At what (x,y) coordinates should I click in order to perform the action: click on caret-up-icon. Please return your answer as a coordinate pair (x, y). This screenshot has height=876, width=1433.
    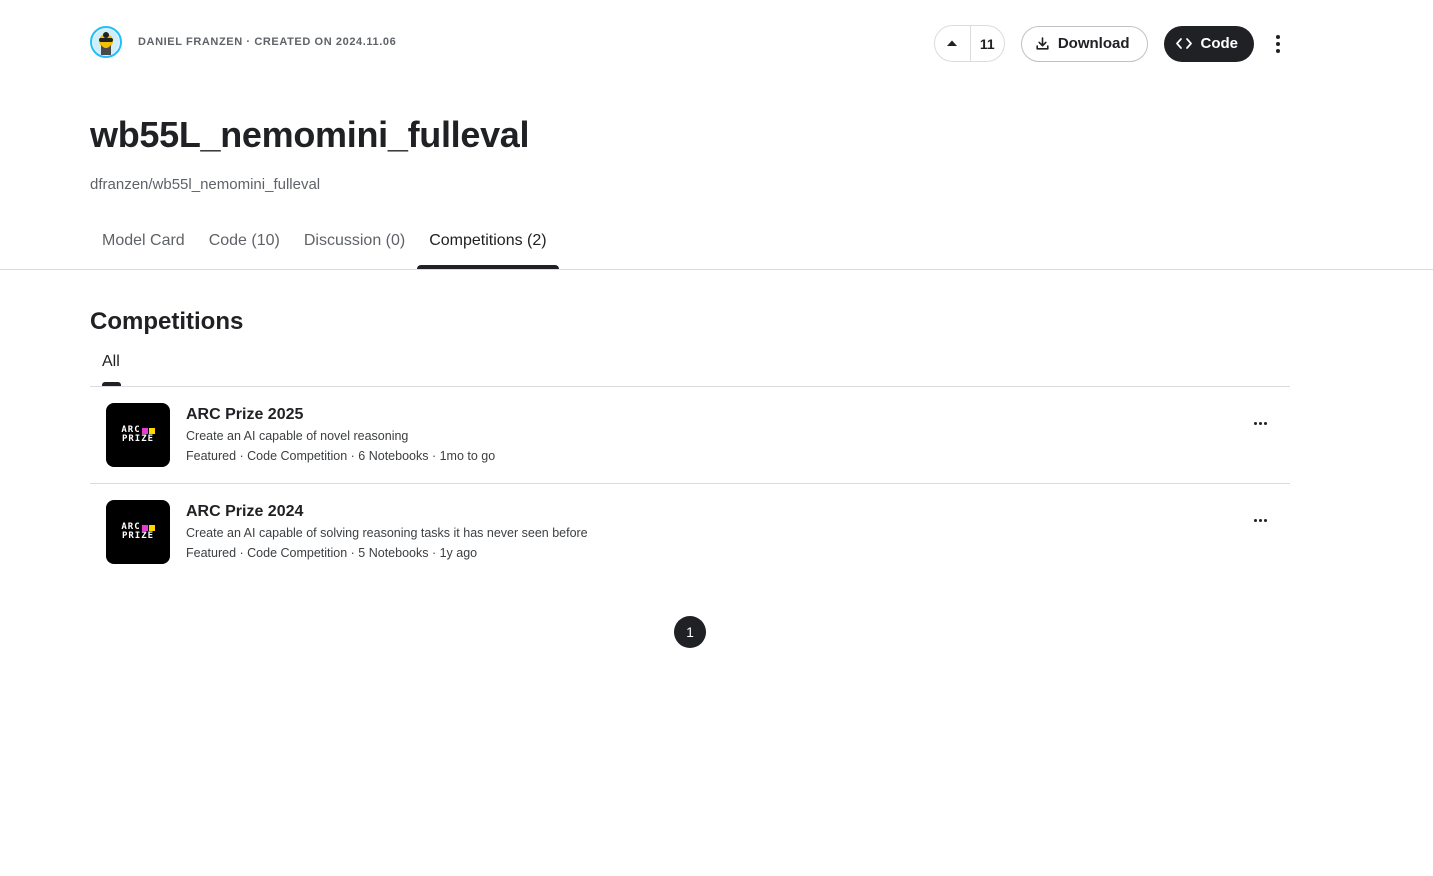
    Looking at the image, I should click on (952, 43).